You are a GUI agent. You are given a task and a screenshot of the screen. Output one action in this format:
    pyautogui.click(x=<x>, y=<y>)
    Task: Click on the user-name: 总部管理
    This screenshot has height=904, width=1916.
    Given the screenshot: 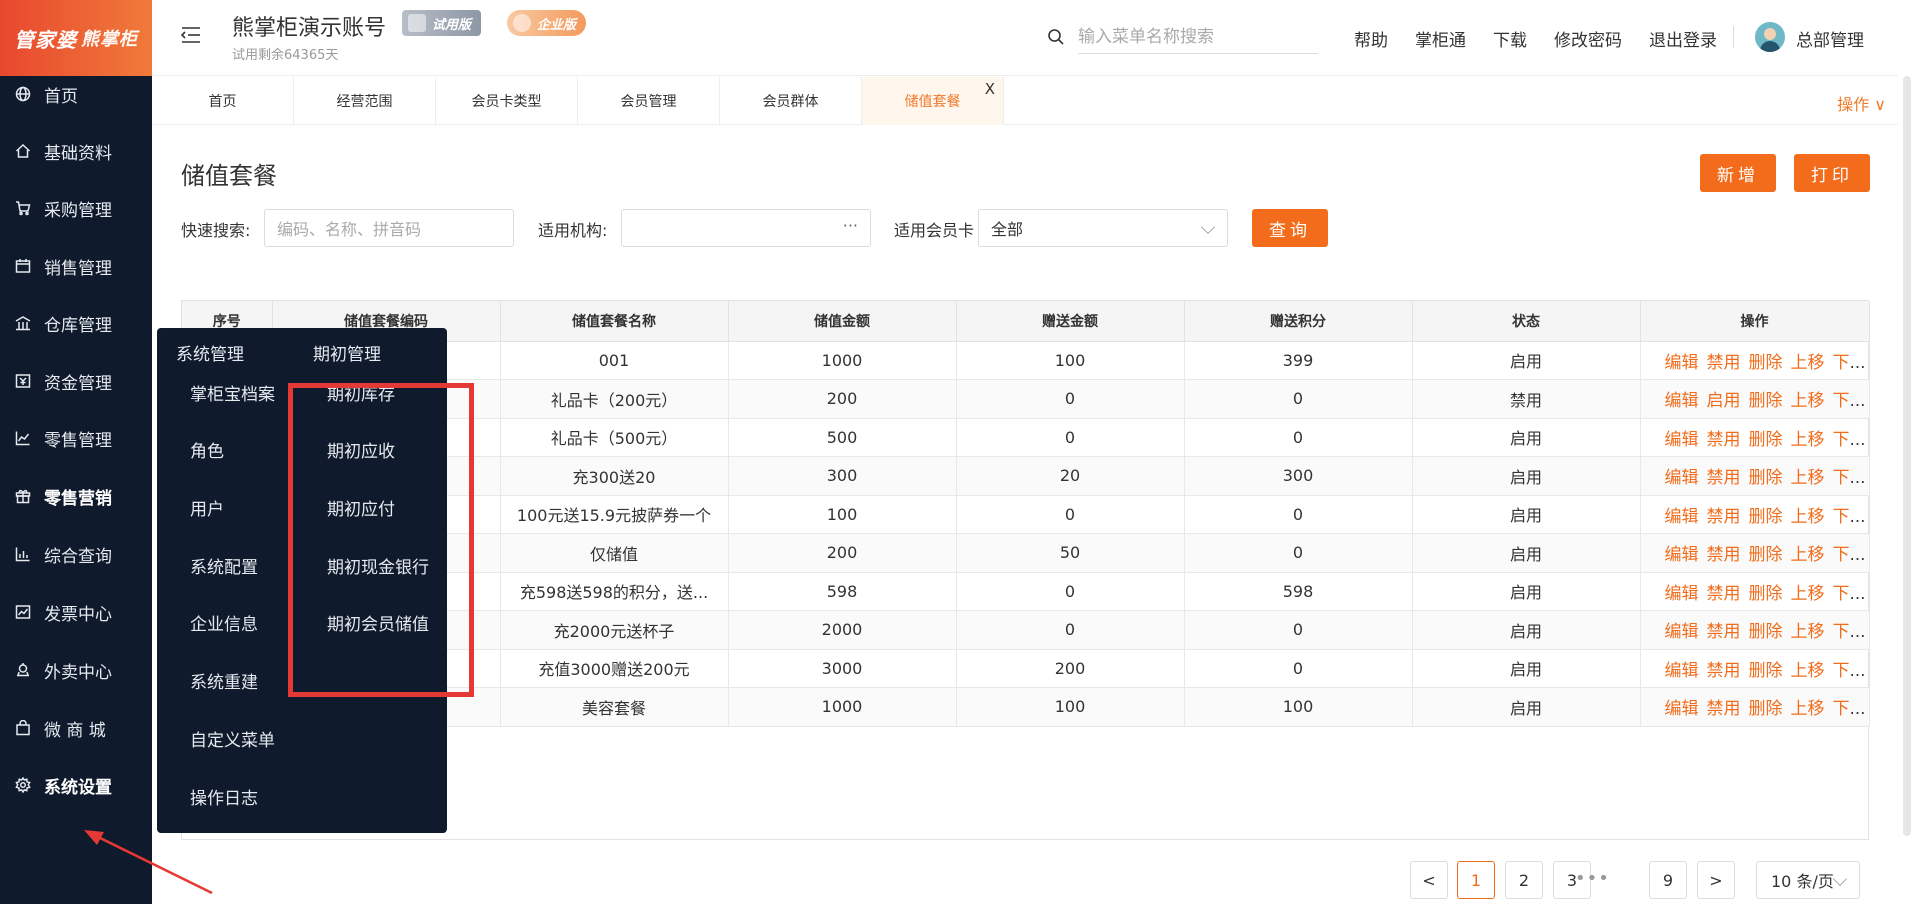 What is the action you would take?
    pyautogui.click(x=1830, y=38)
    